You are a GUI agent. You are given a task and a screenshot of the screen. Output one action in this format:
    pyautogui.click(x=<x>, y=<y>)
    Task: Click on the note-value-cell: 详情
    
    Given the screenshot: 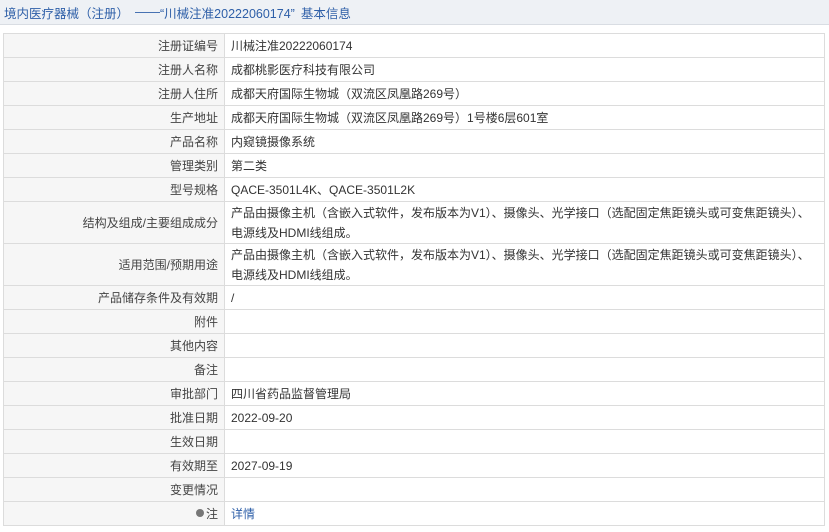 What is the action you would take?
    pyautogui.click(x=524, y=513)
    